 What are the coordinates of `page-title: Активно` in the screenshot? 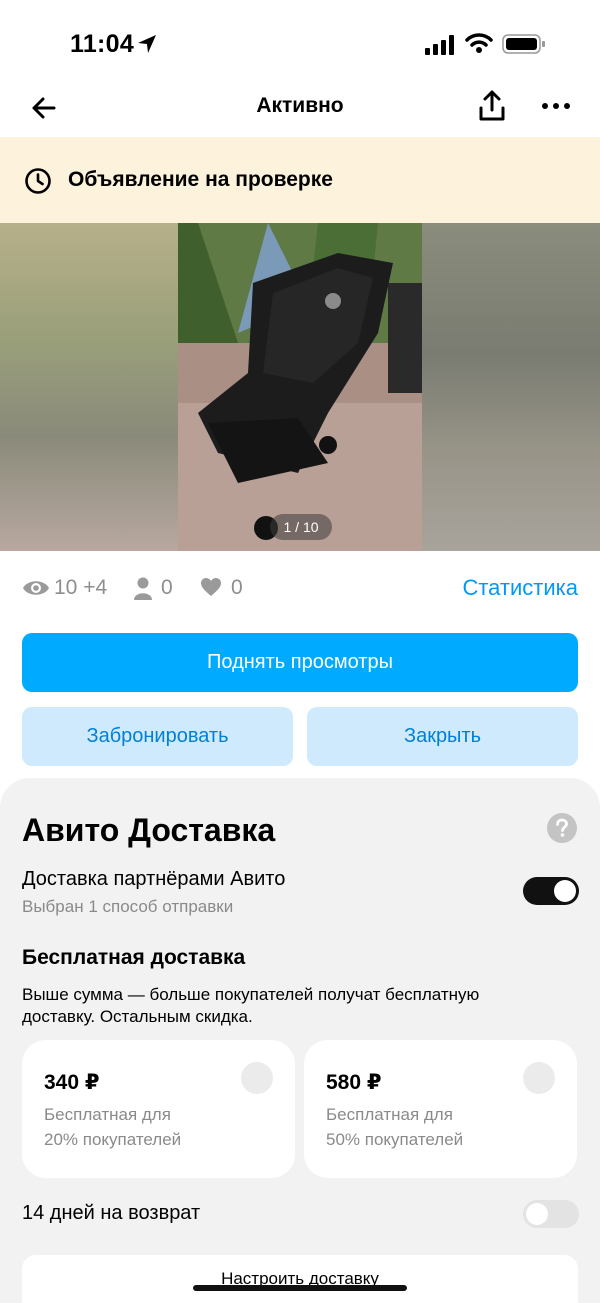 It's located at (300, 105).